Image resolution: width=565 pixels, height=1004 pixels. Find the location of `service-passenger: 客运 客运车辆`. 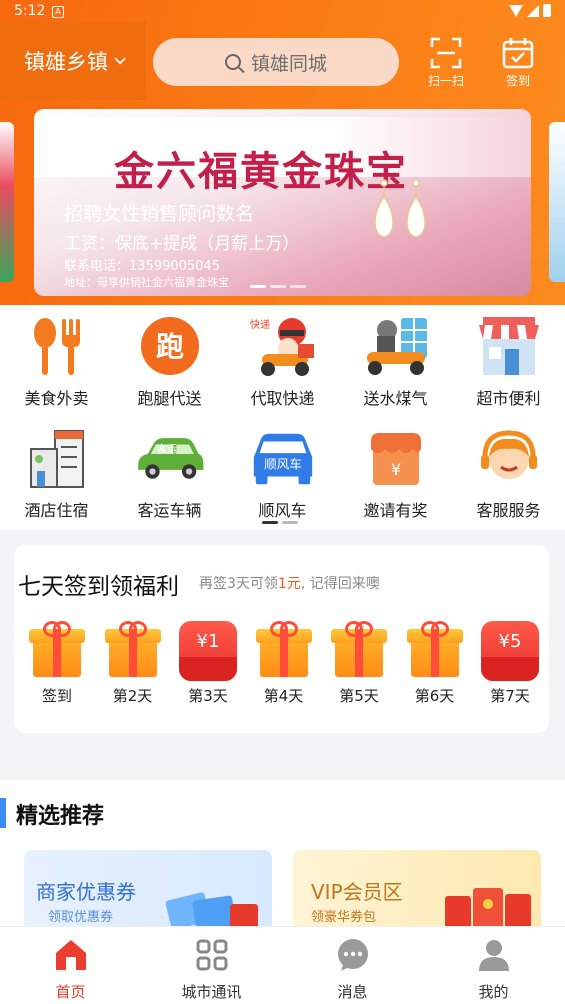

service-passenger: 客运 客运车辆 is located at coordinates (169, 473).